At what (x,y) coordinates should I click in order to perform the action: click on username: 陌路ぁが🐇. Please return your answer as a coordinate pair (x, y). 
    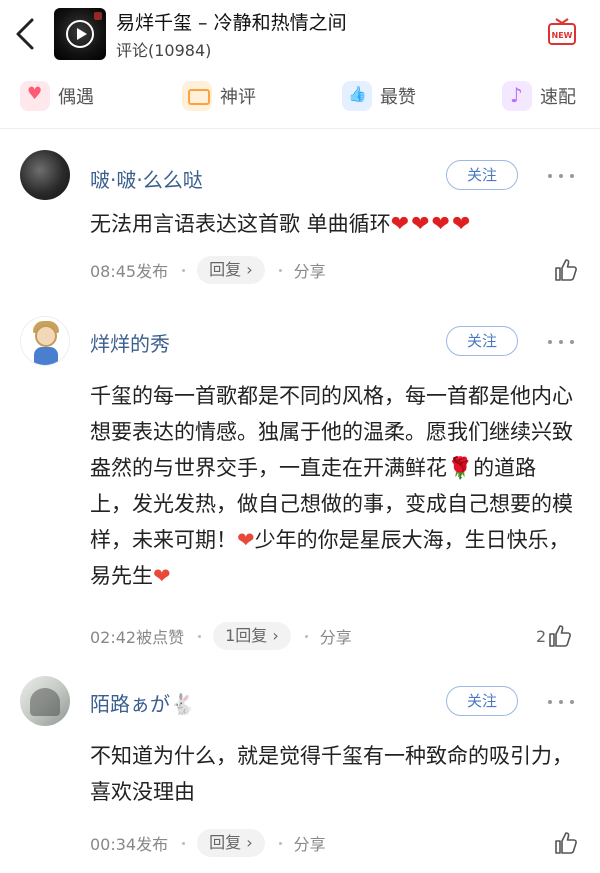
    Looking at the image, I should click on (142, 702).